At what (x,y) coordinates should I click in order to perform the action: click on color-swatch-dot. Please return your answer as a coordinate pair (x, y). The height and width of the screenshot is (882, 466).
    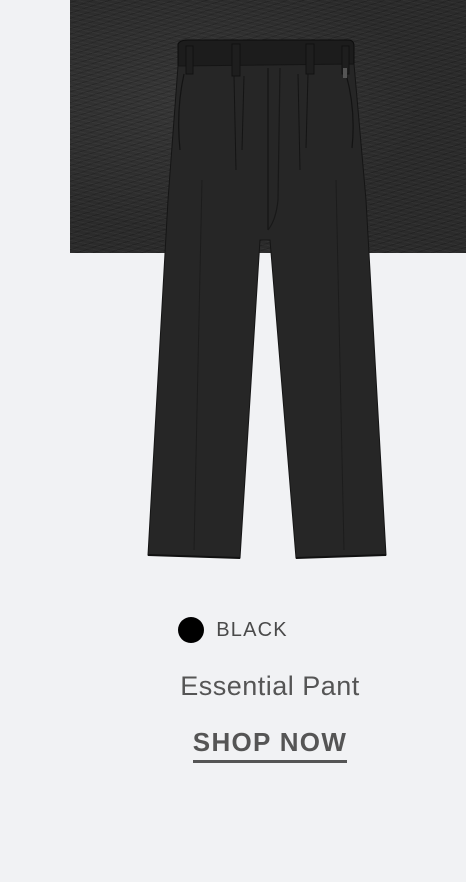
    Looking at the image, I should click on (191, 630).